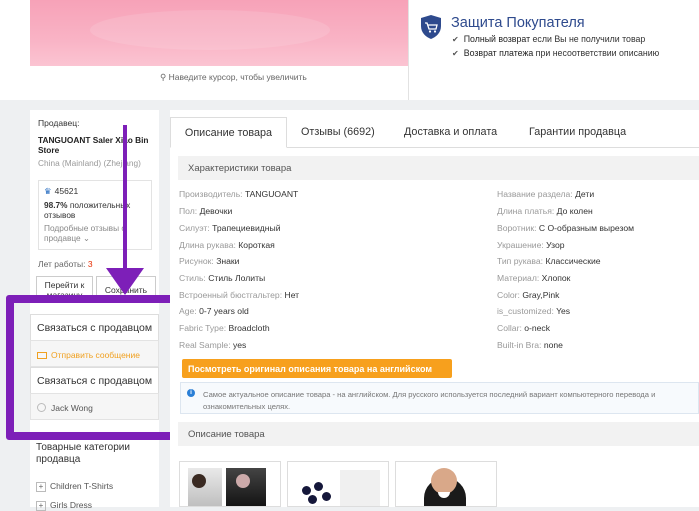  I want to click on specs-header: Характеристики товара, so click(438, 168).